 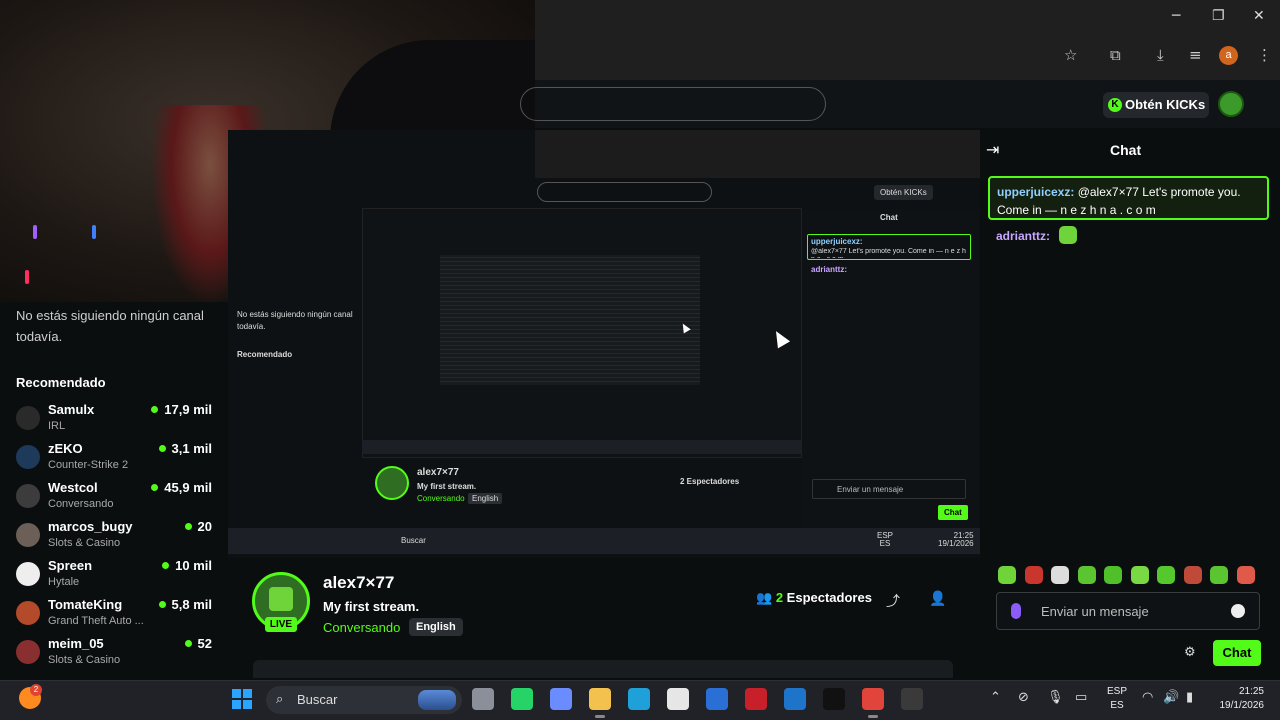 I want to click on browser-toolbar, so click(x=907, y=40).